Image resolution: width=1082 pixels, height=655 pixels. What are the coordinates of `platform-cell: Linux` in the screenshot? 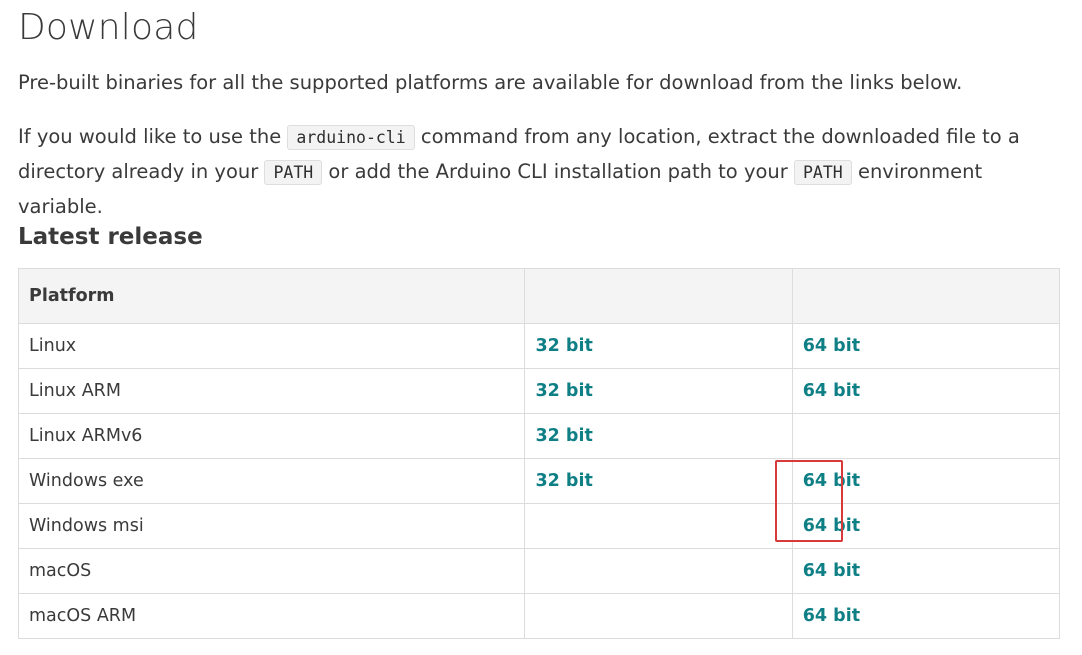 It's located at (271, 346).